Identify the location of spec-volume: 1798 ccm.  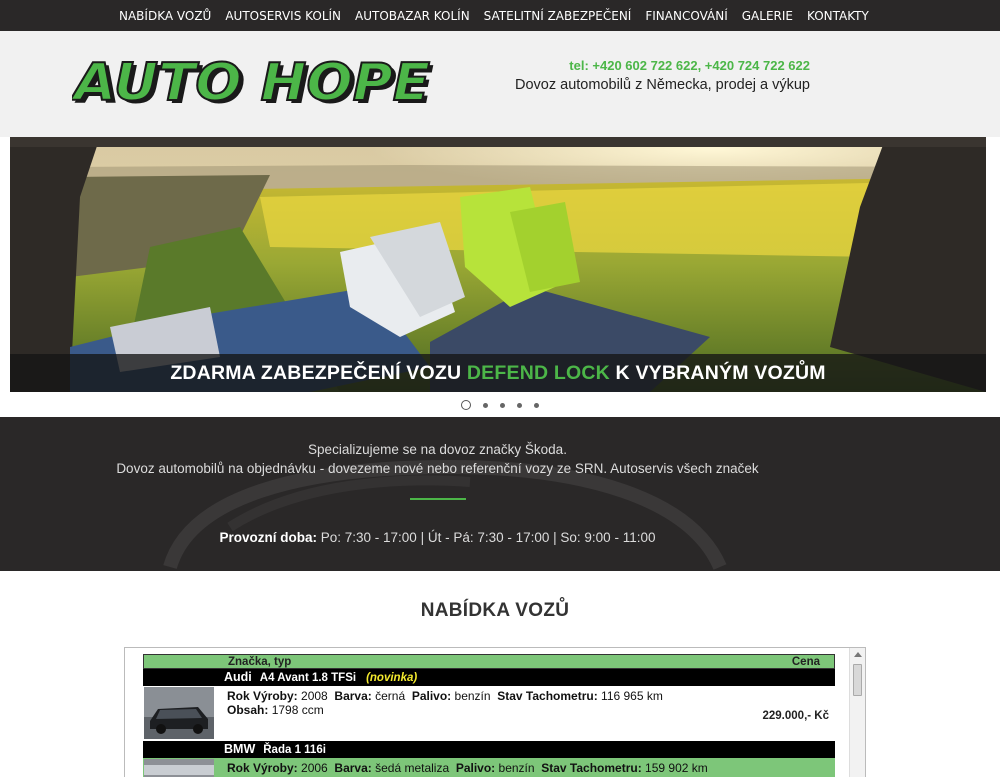
(297, 710).